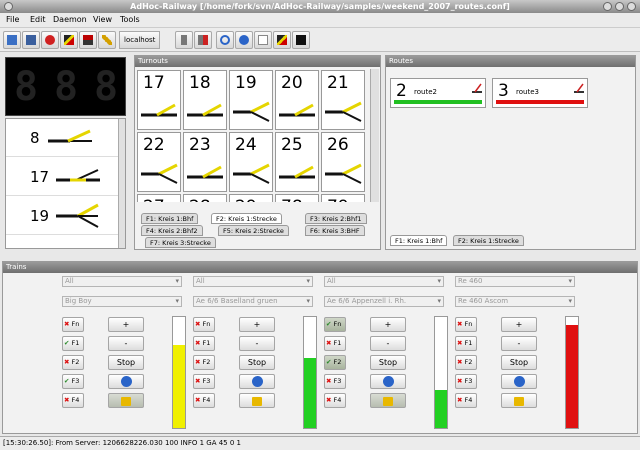 Image resolution: width=640 pixels, height=450 pixels. Describe the element at coordinates (205, 162) in the screenshot. I see `turnout-cell: 23` at that location.